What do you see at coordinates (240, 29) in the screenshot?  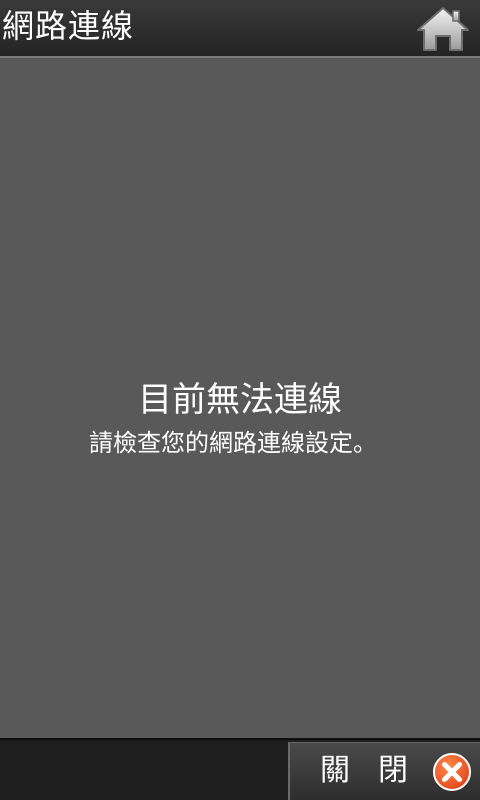 I see `header-bar: 網路連線` at bounding box center [240, 29].